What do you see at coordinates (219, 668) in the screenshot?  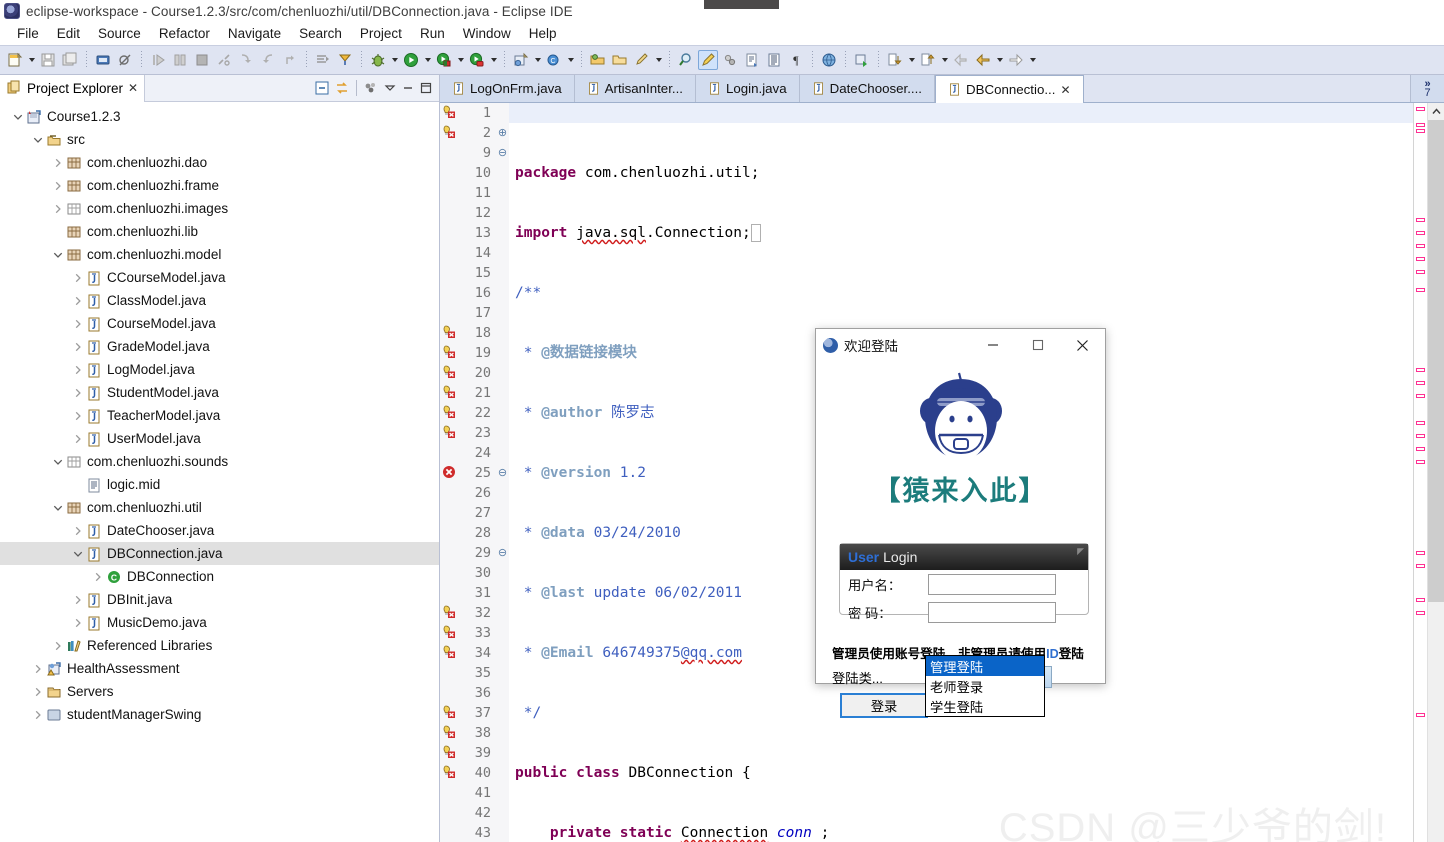 I see `tree-item-healthassessment: HealthAssessment` at bounding box center [219, 668].